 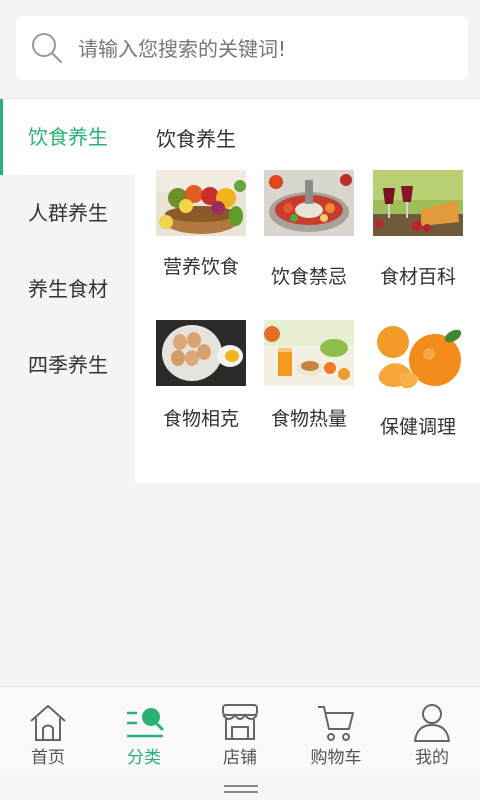 I want to click on subcategory-diet-taboos: 饮食禁忌, so click(x=314, y=240).